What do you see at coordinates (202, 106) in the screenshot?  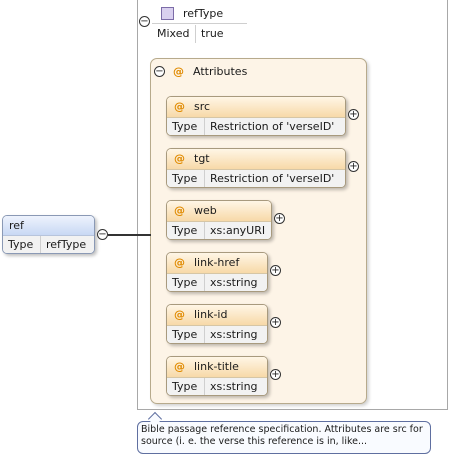 I see `attribute-name: src` at bounding box center [202, 106].